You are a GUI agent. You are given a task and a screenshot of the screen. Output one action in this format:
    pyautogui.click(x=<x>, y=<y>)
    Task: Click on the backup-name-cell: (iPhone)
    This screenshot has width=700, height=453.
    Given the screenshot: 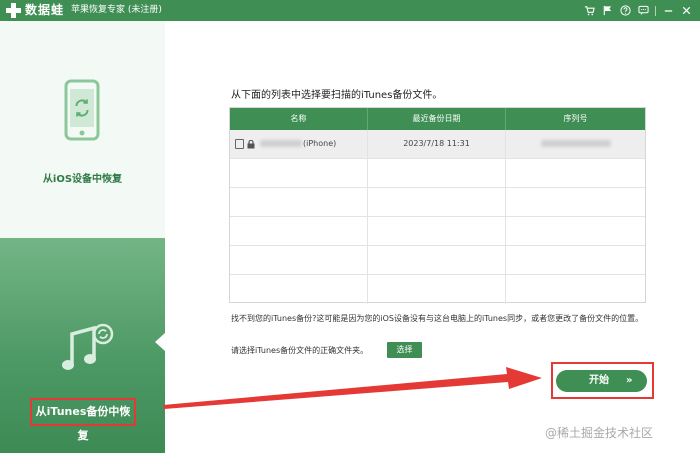 What is the action you would take?
    pyautogui.click(x=299, y=144)
    